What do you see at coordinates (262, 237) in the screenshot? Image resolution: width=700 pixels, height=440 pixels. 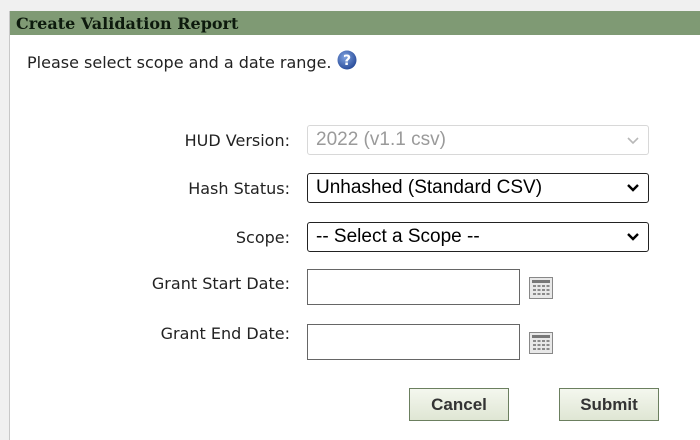 I see `scope-label: Scope:` at bounding box center [262, 237].